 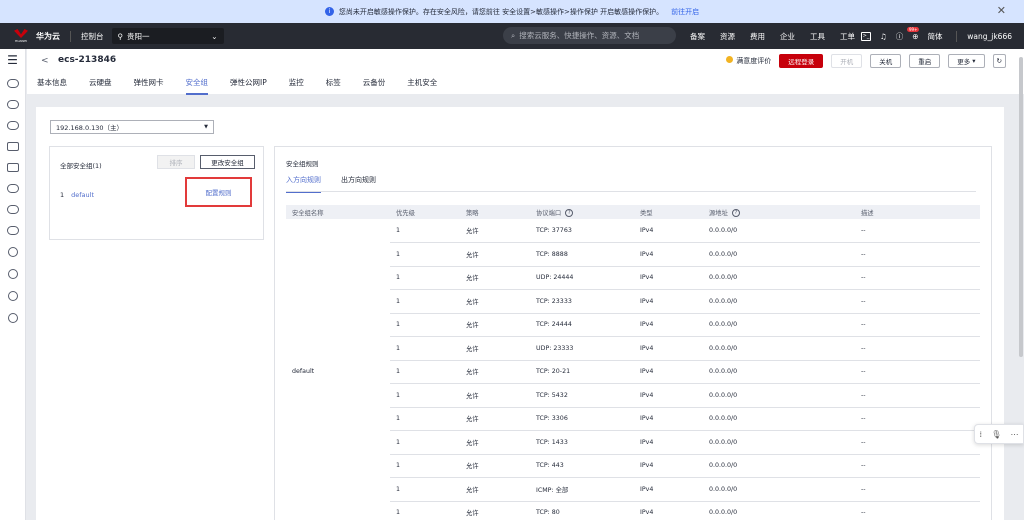 What do you see at coordinates (883, 36) in the screenshot?
I see `bell-icon: ♫` at bounding box center [883, 36].